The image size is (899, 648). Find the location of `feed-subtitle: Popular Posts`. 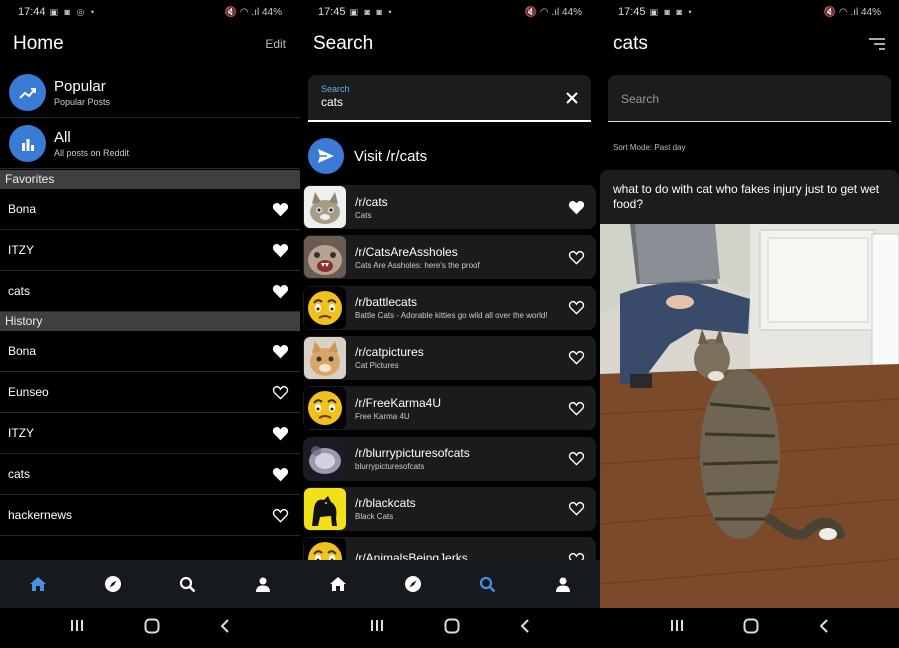

feed-subtitle: Popular Posts is located at coordinates (82, 102).